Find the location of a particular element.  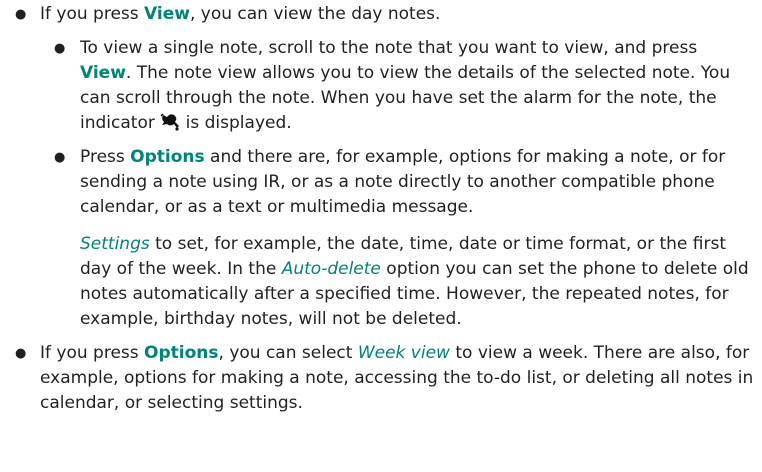

alarm-icon is located at coordinates (170, 122).